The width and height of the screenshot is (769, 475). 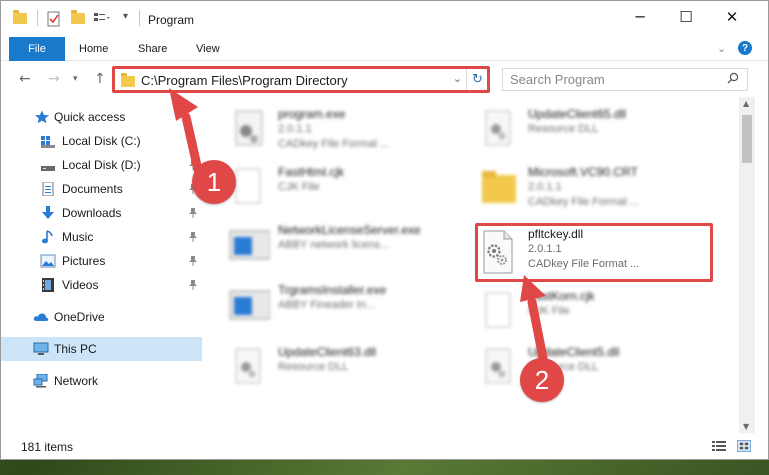 I want to click on sidebar-item-onedrive: OneDrive, so click(x=101, y=317).